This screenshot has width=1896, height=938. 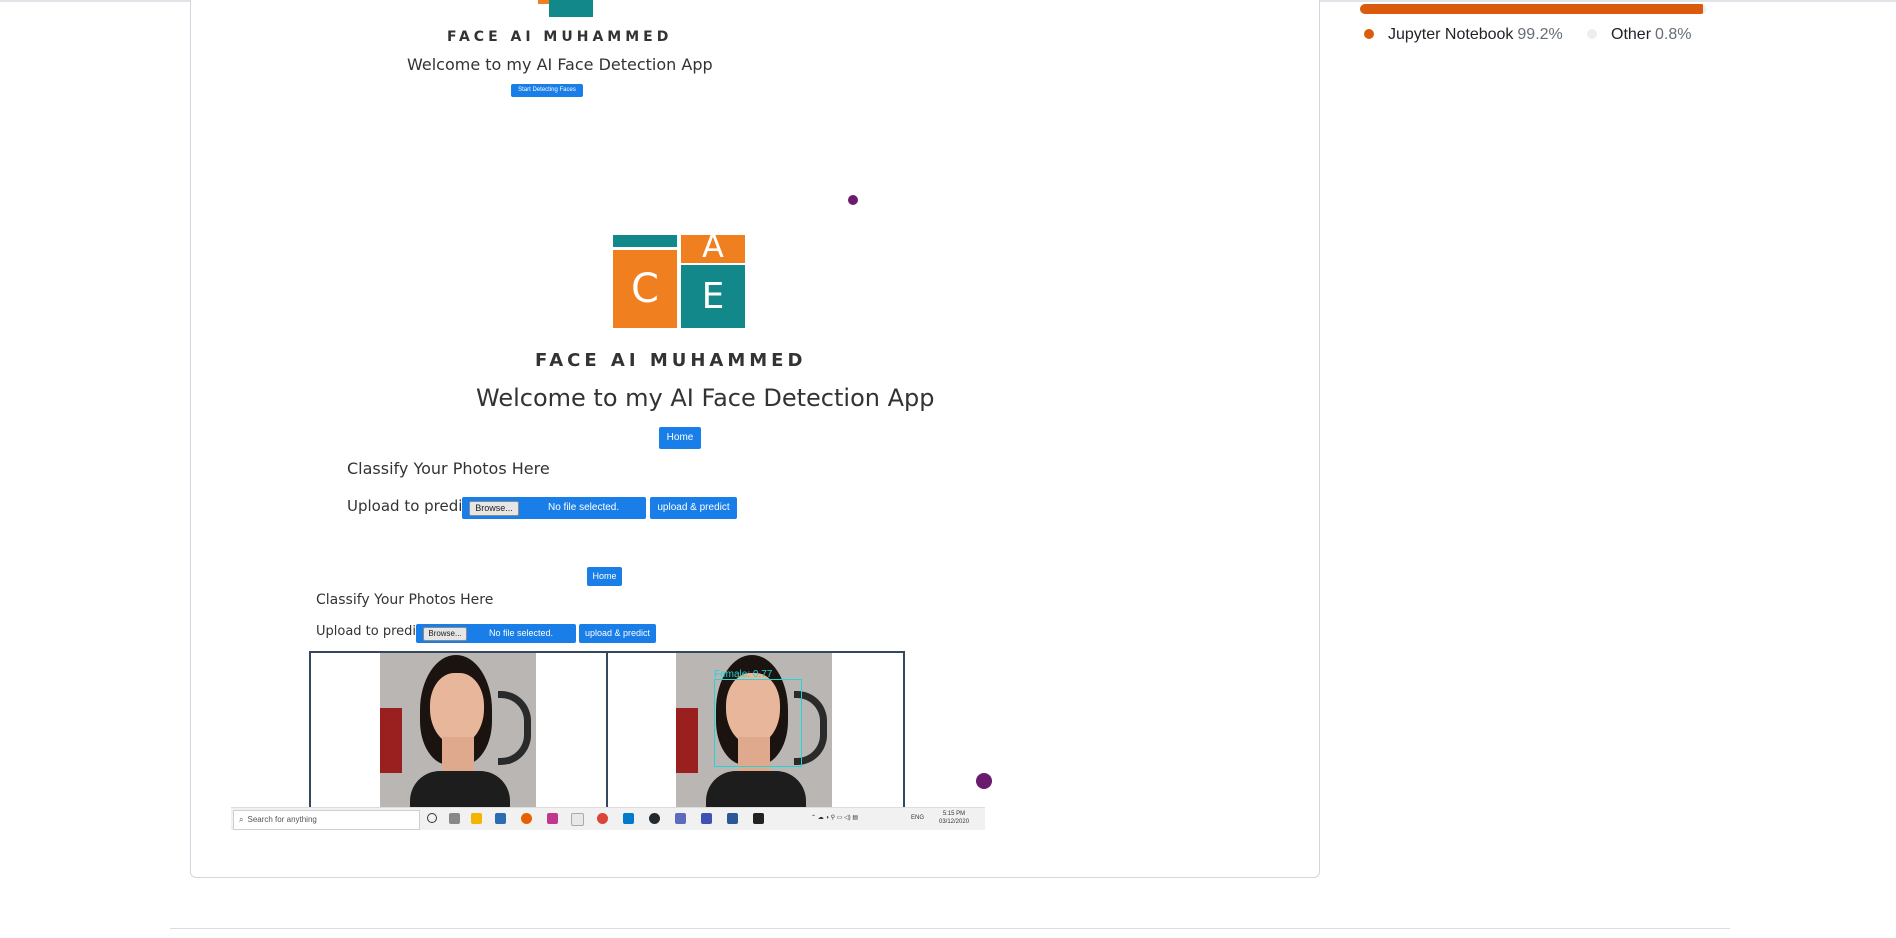 I want to click on word-icon, so click(x=732, y=818).